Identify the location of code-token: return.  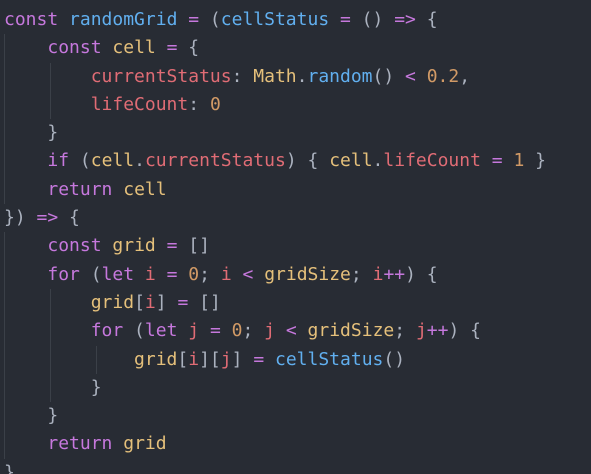
(80, 444).